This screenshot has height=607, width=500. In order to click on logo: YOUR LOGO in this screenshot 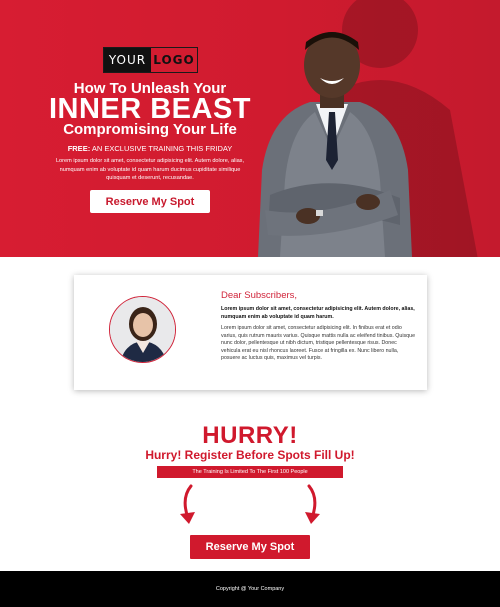, I will do `click(150, 60)`.